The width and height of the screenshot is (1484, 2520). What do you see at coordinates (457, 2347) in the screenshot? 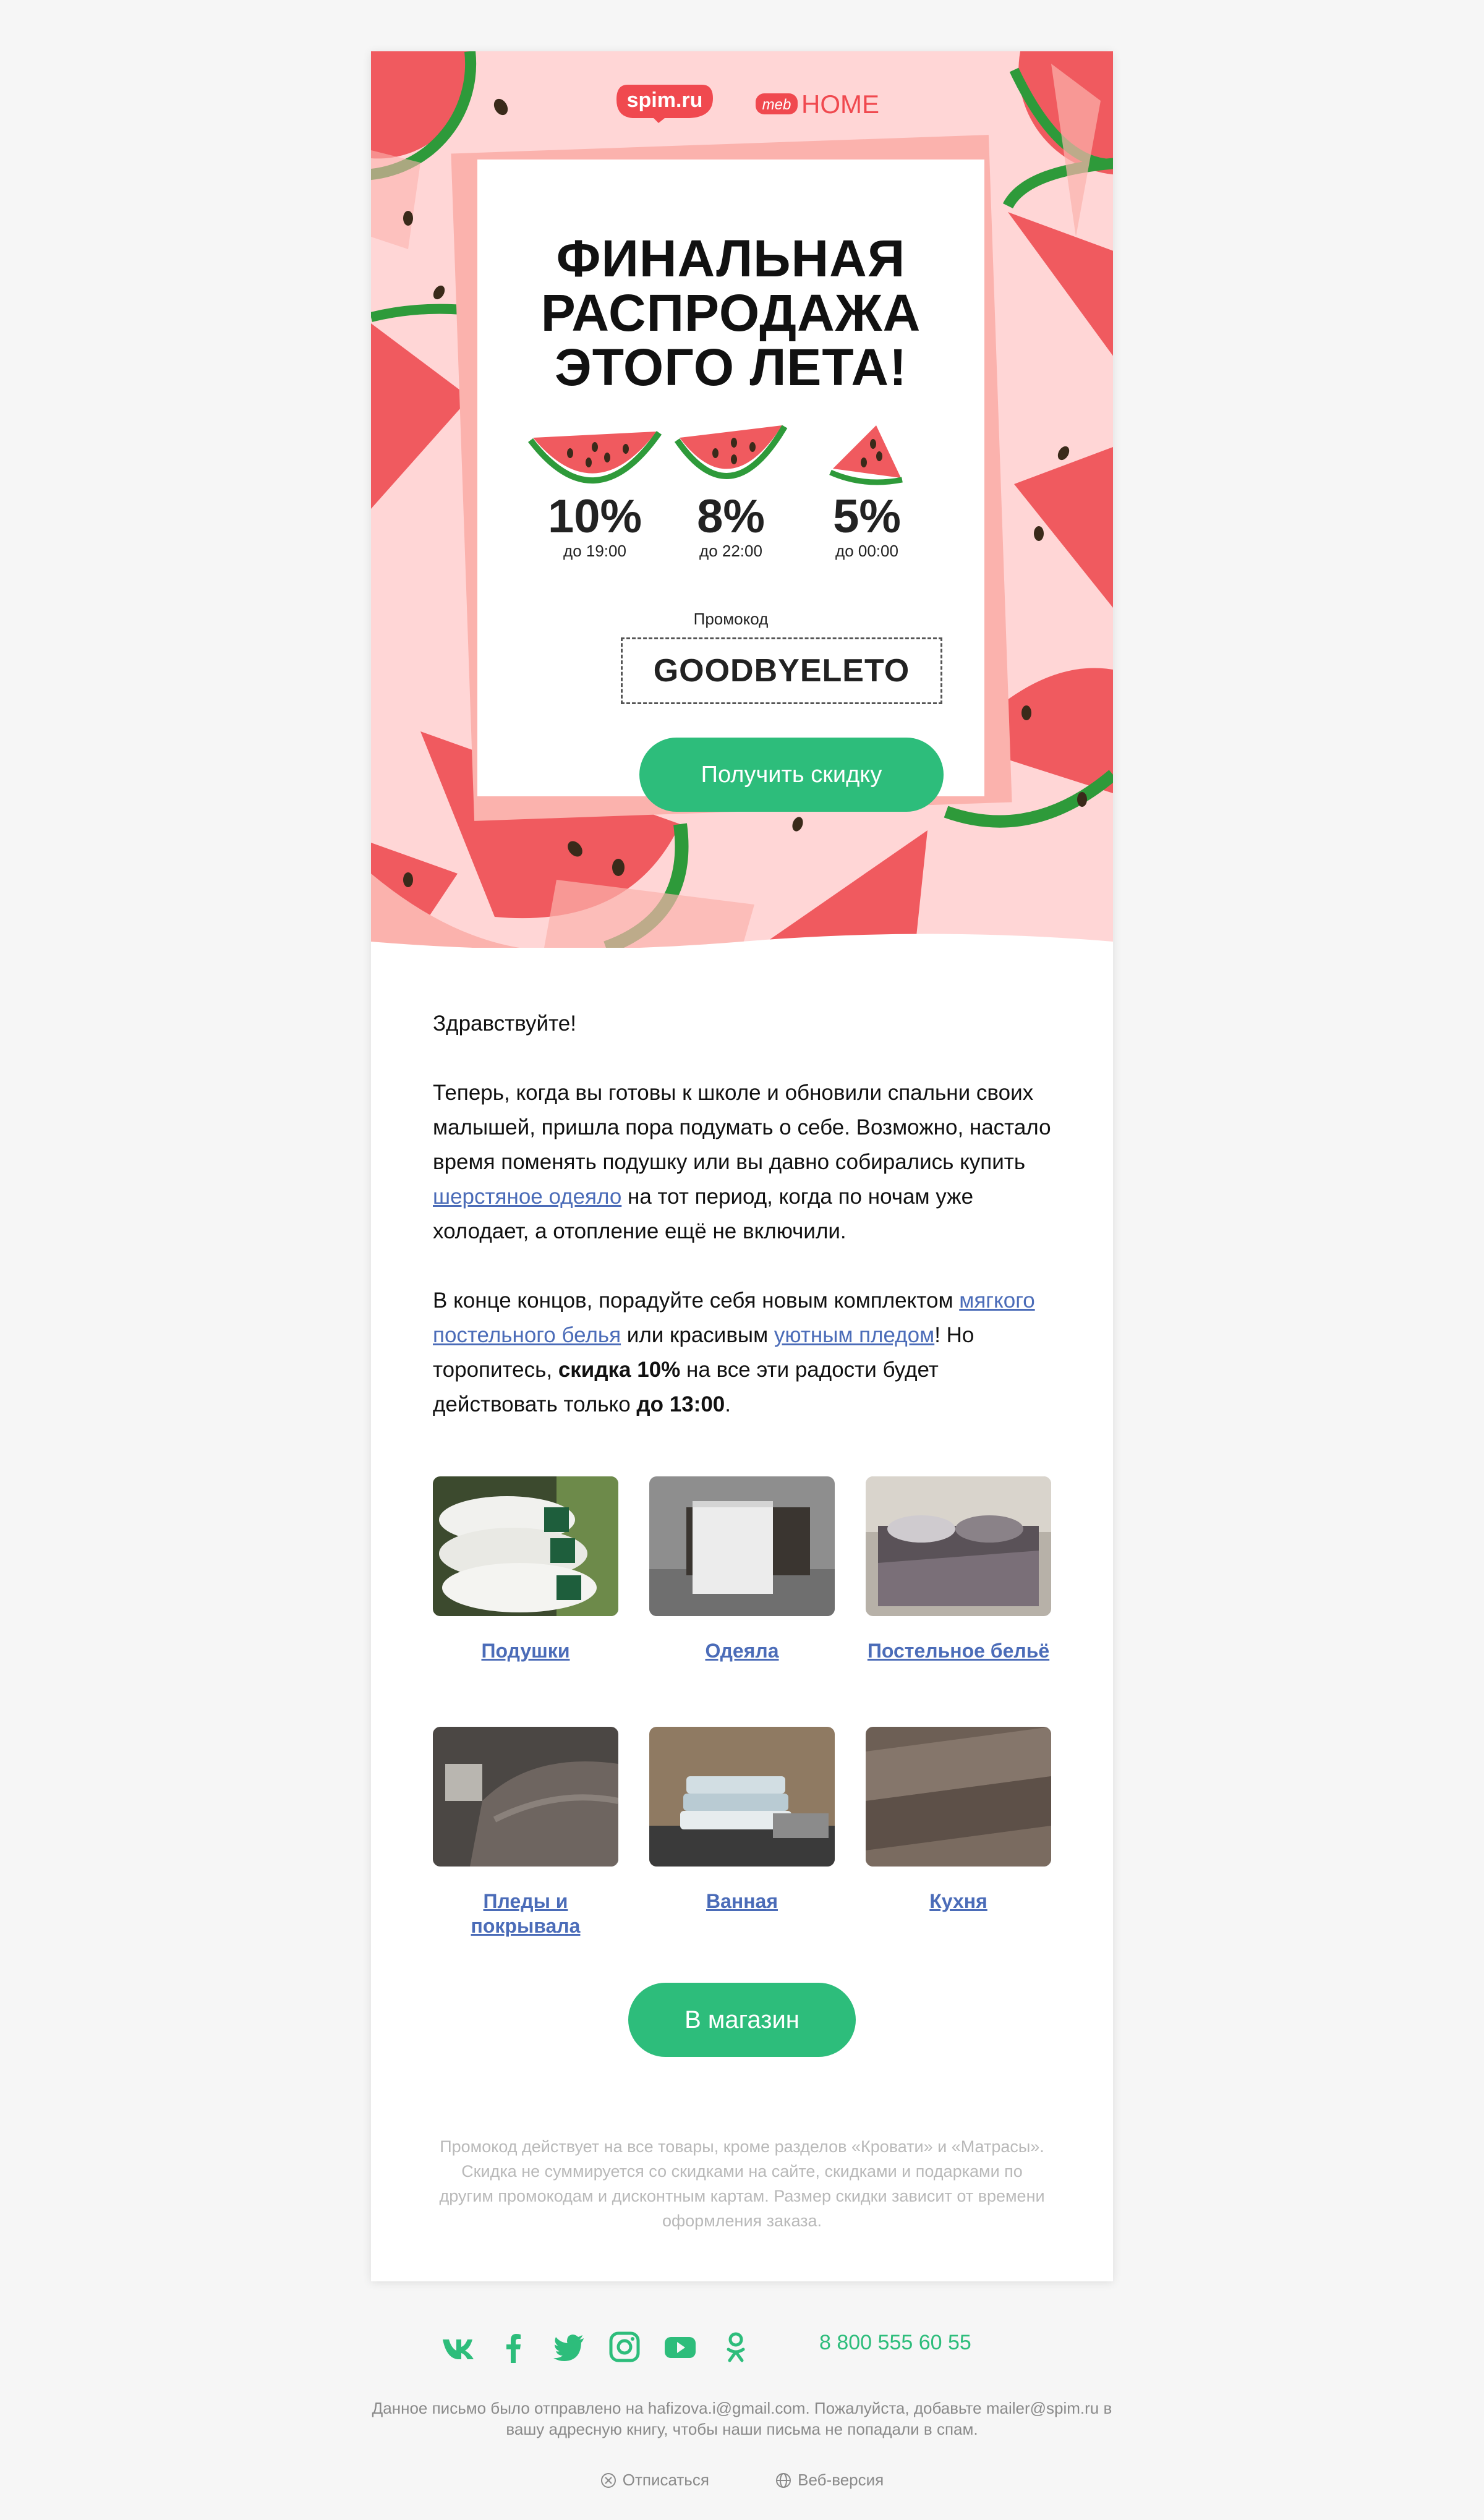
I see `vk-icon` at bounding box center [457, 2347].